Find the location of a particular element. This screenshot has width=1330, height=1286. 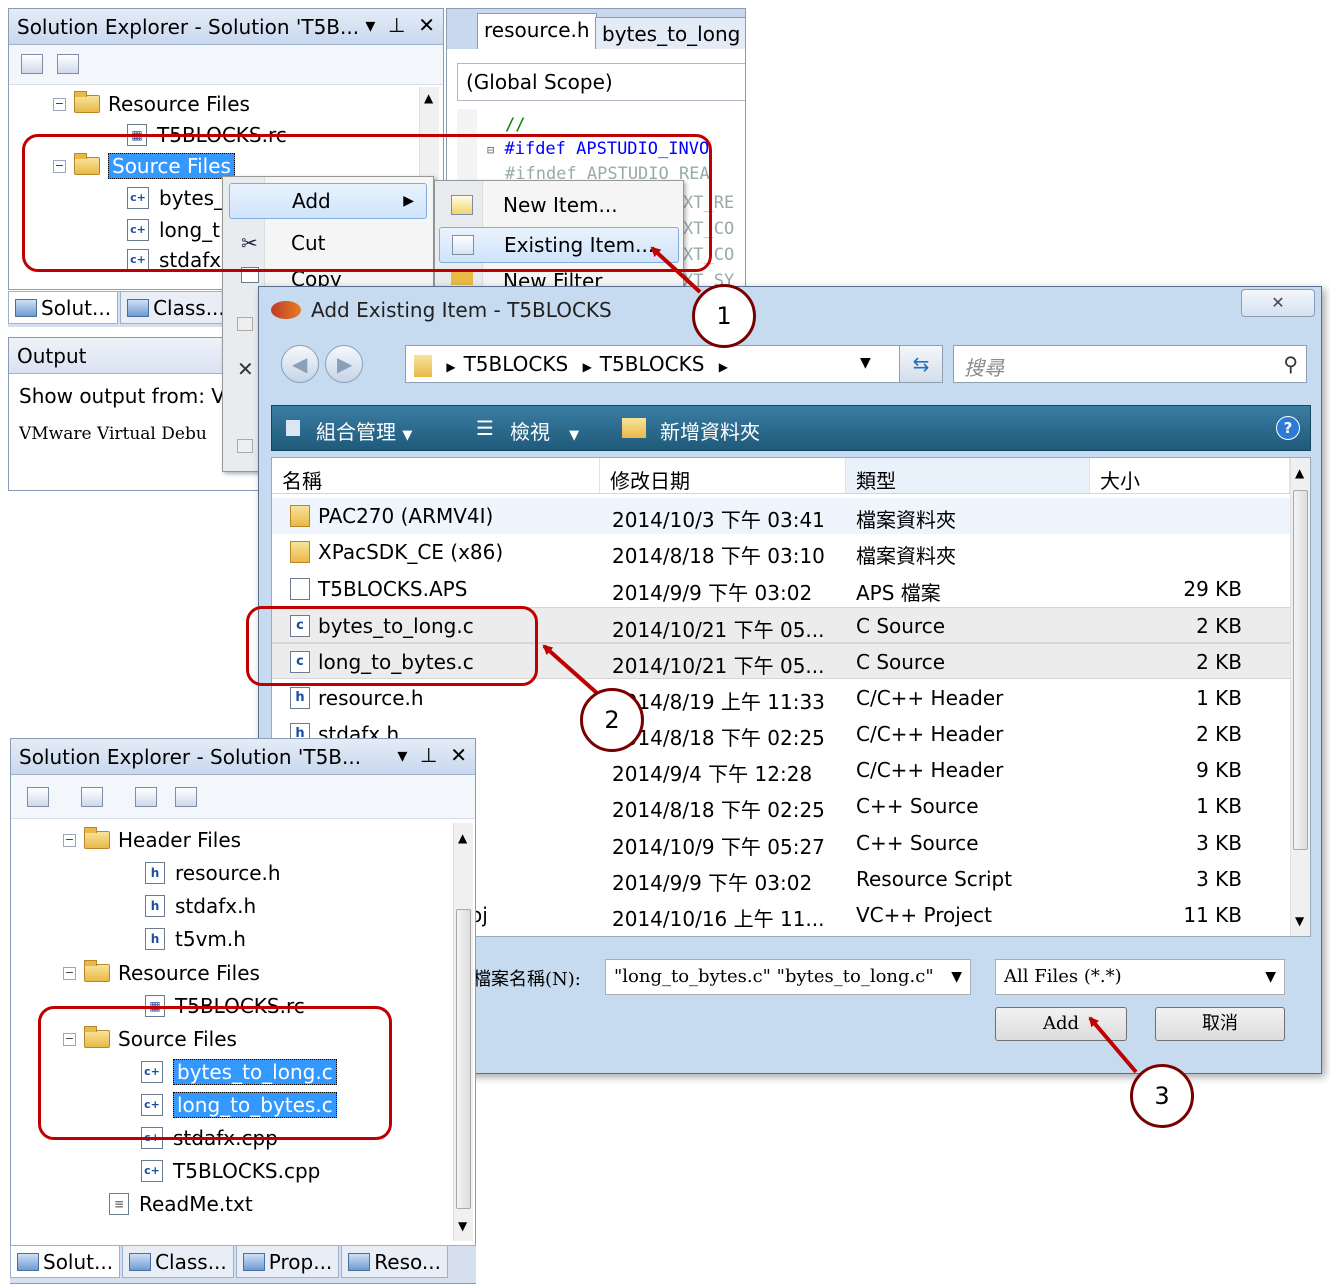

callout-3: 3 is located at coordinates (1162, 1096).